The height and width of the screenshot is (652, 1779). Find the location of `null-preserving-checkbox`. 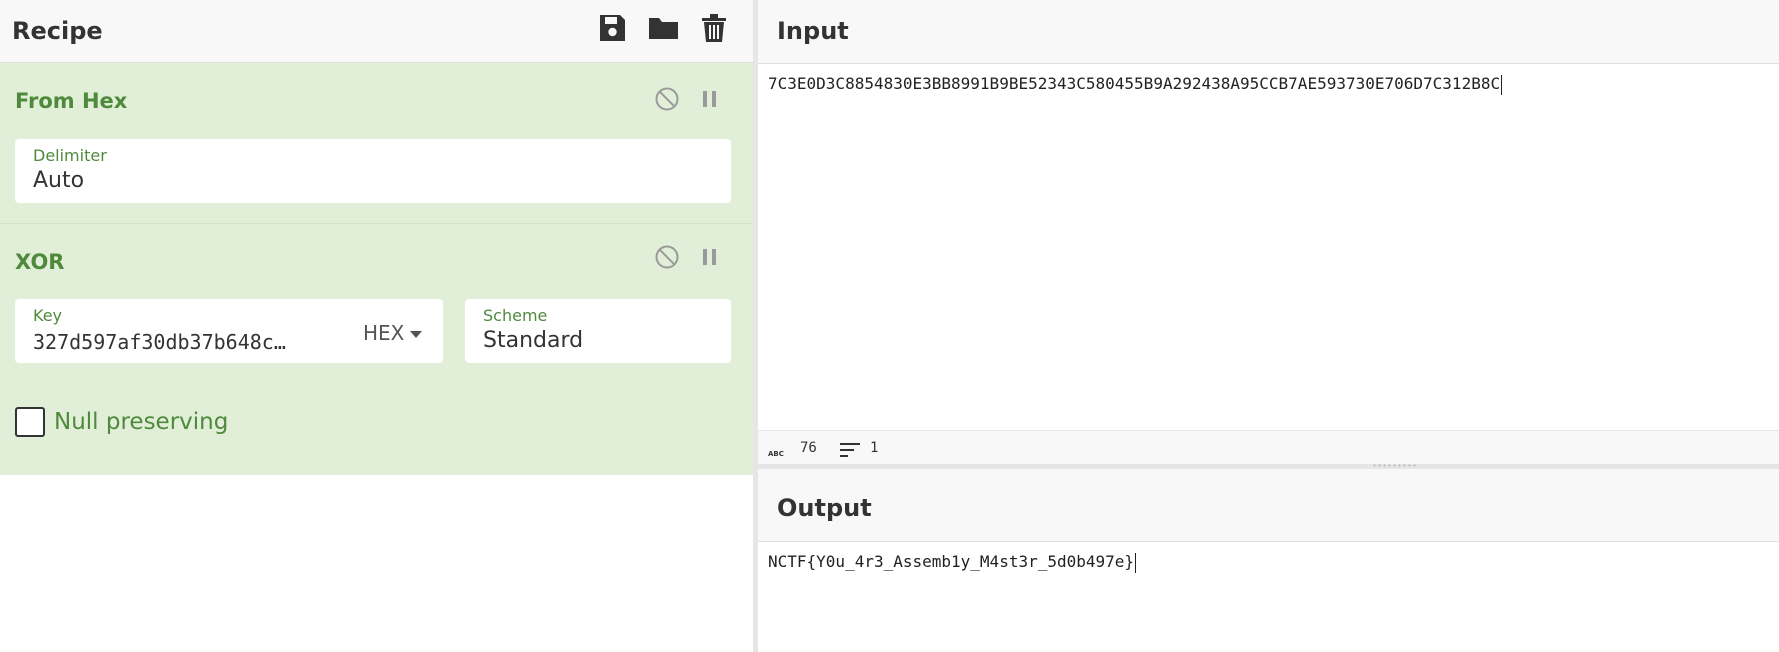

null-preserving-checkbox is located at coordinates (30, 422).